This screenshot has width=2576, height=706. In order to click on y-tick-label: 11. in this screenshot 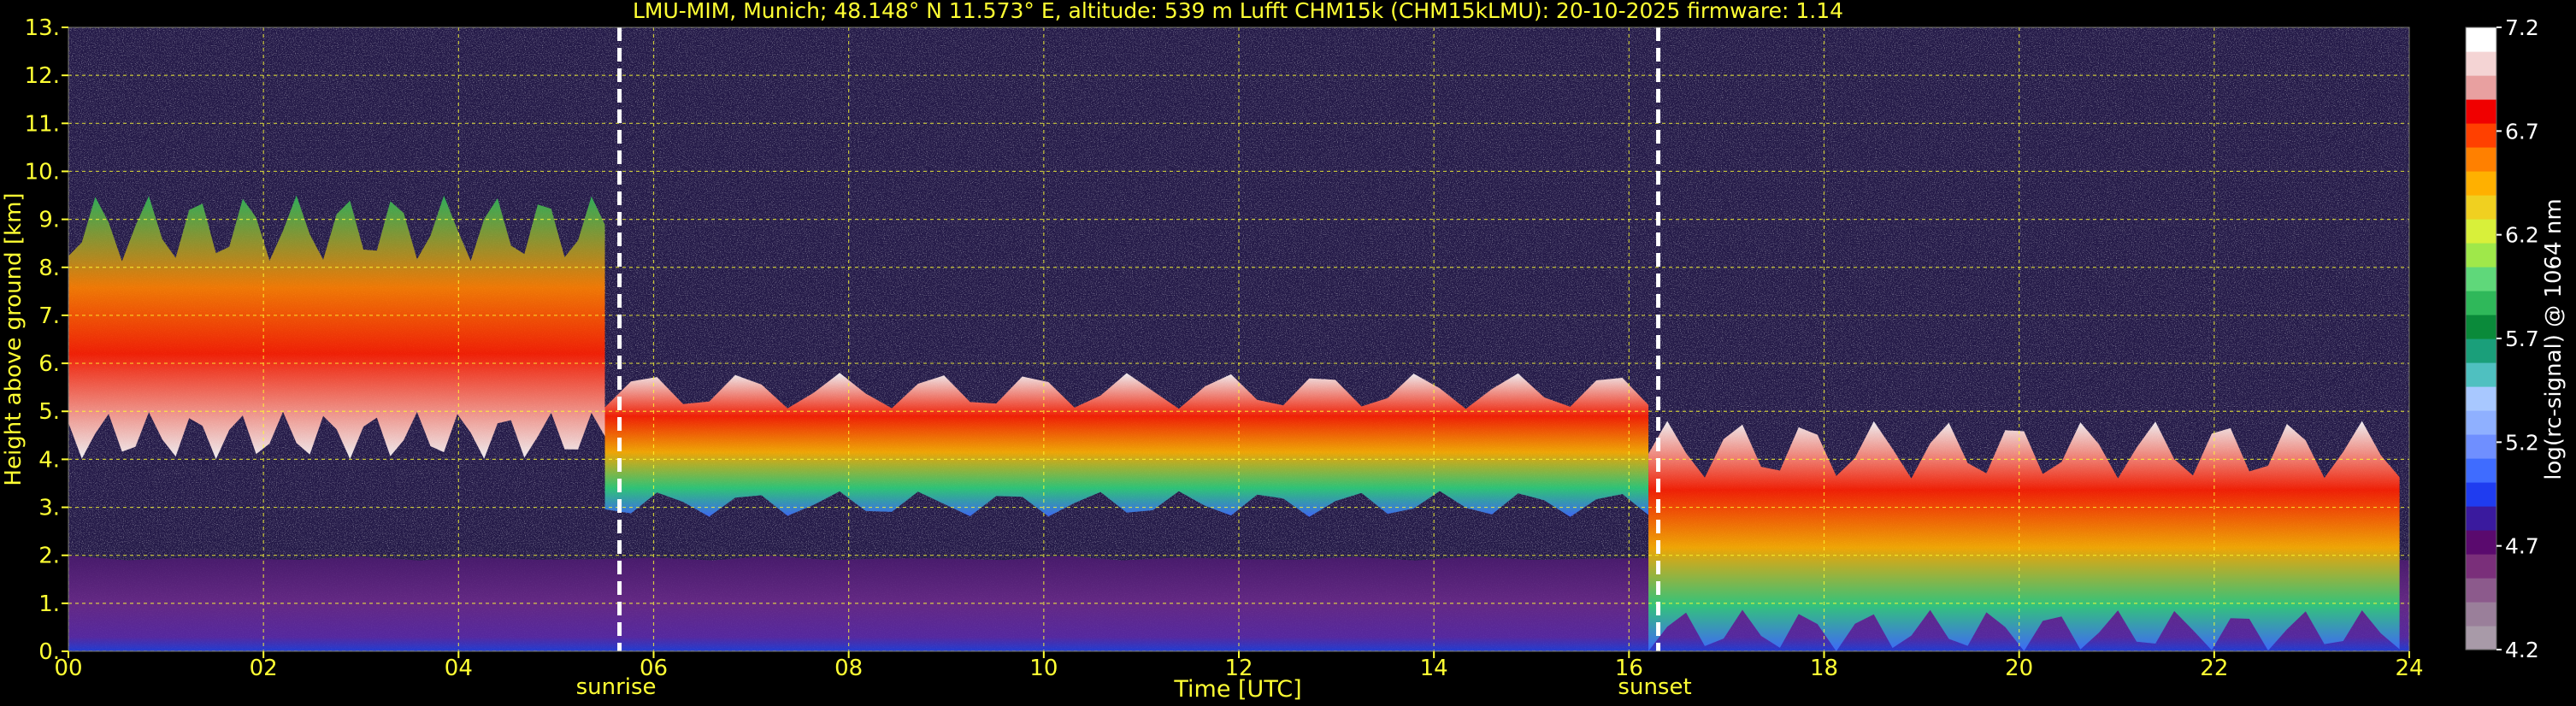, I will do `click(42, 124)`.